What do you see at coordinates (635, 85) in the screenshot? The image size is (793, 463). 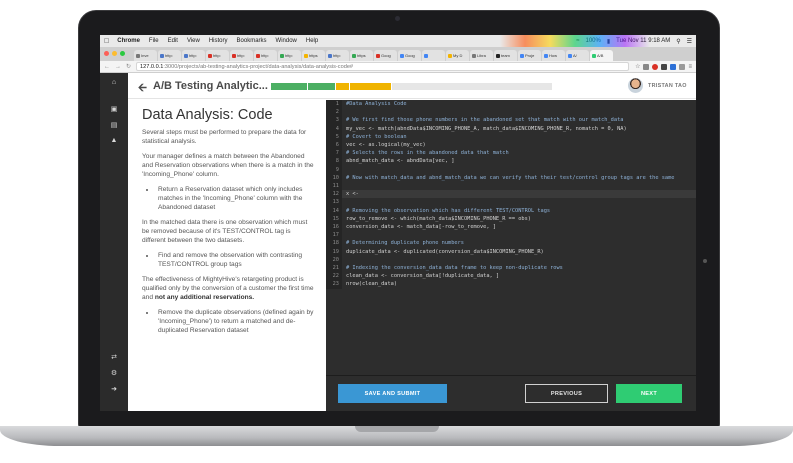 I see `avatar` at bounding box center [635, 85].